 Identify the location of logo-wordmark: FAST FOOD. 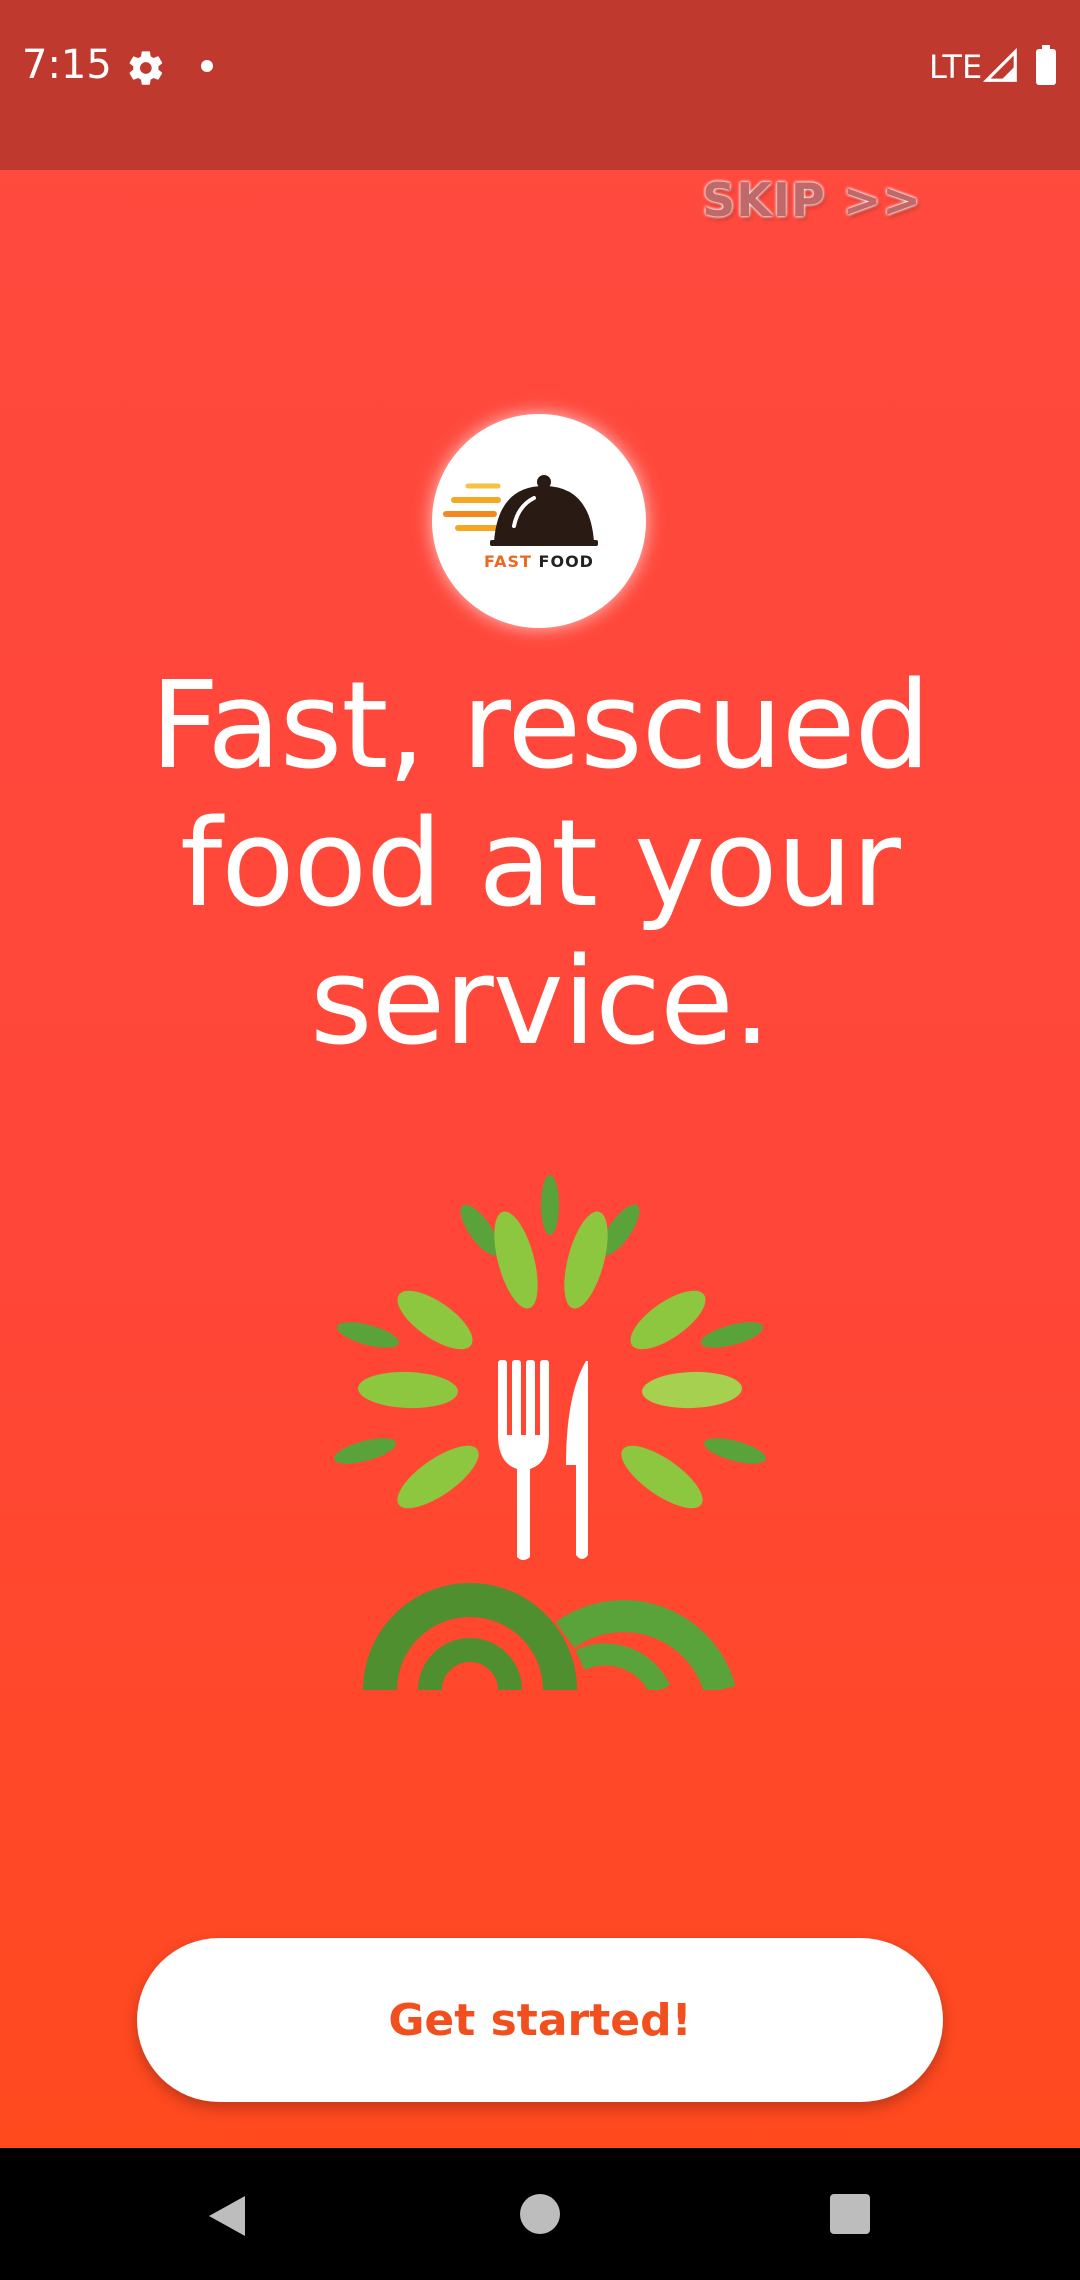
(539, 561).